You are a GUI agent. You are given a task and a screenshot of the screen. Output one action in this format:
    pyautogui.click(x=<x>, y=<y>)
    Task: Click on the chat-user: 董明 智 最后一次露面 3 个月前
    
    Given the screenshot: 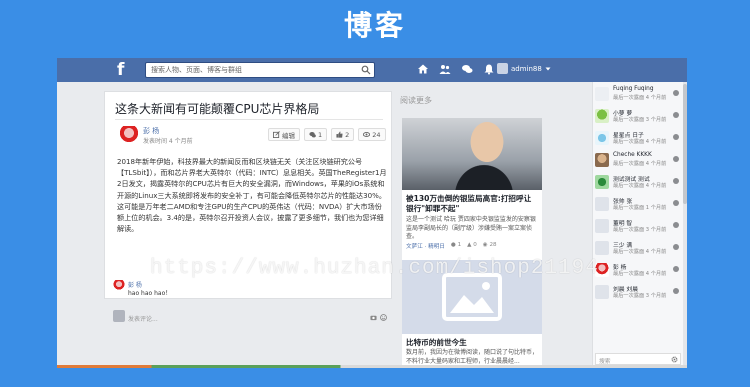 What is the action you would take?
    pyautogui.click(x=638, y=227)
    